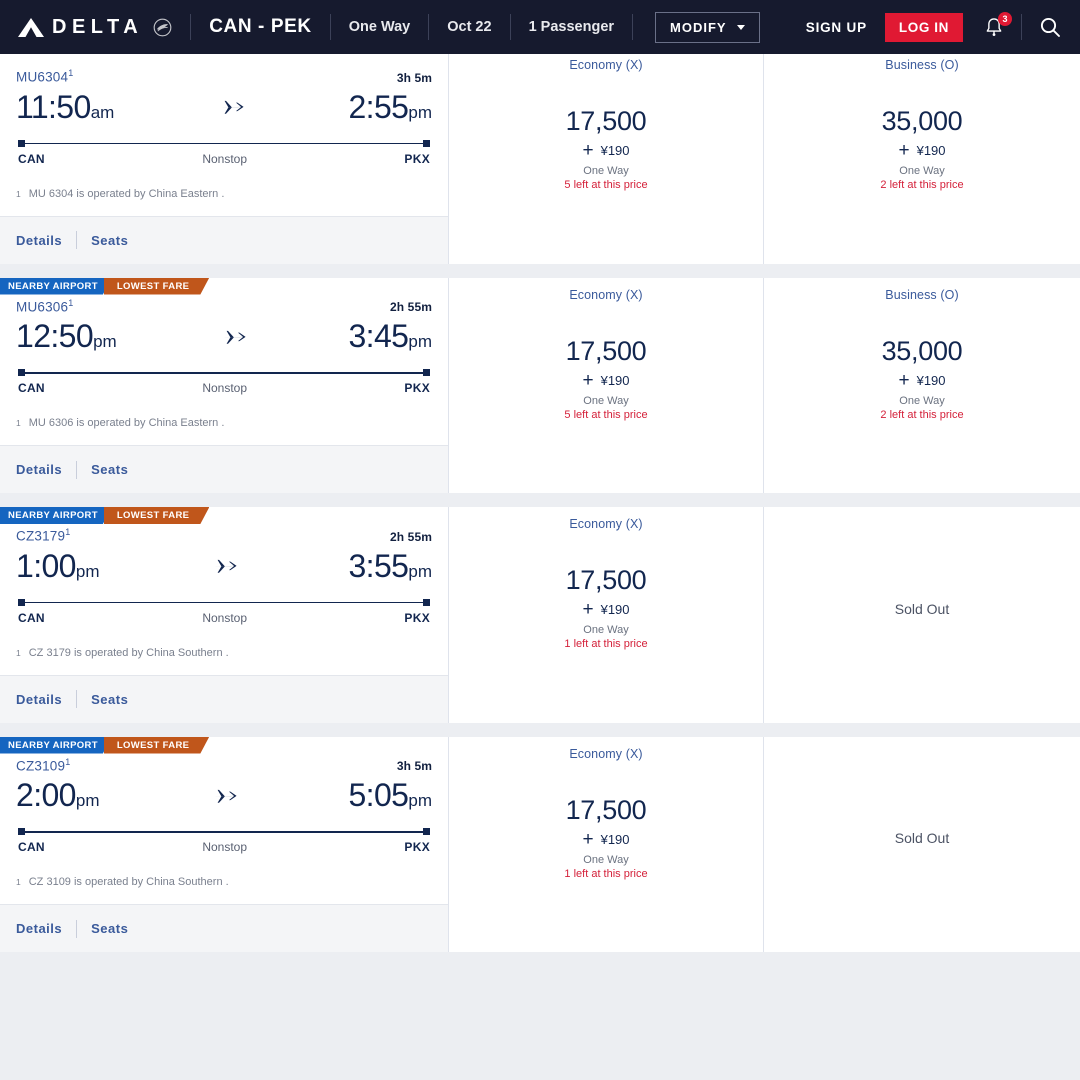 This screenshot has width=1080, height=1080. What do you see at coordinates (225, 617) in the screenshot?
I see `stops-label: Nonstop` at bounding box center [225, 617].